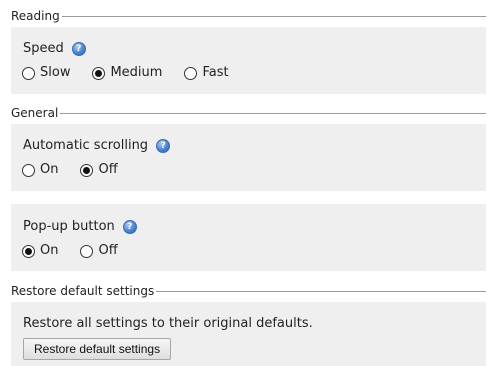  Describe the element at coordinates (49, 250) in the screenshot. I see `popup-on-label: On` at that location.